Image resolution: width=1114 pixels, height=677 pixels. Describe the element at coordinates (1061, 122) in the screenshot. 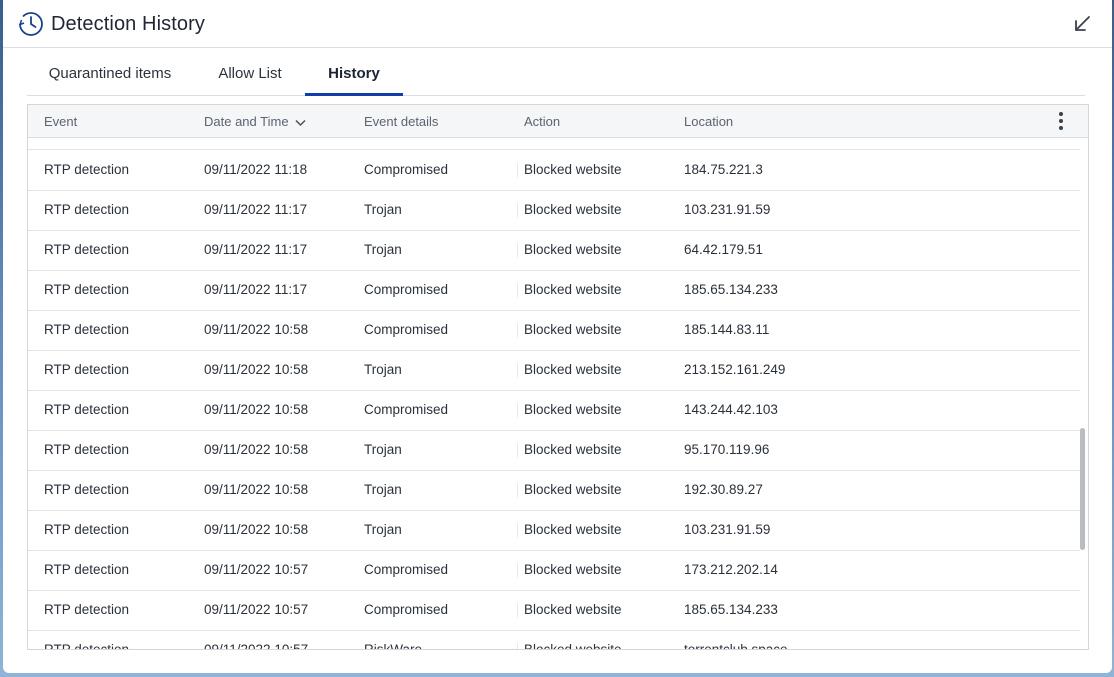

I see `more-options-icon` at that location.